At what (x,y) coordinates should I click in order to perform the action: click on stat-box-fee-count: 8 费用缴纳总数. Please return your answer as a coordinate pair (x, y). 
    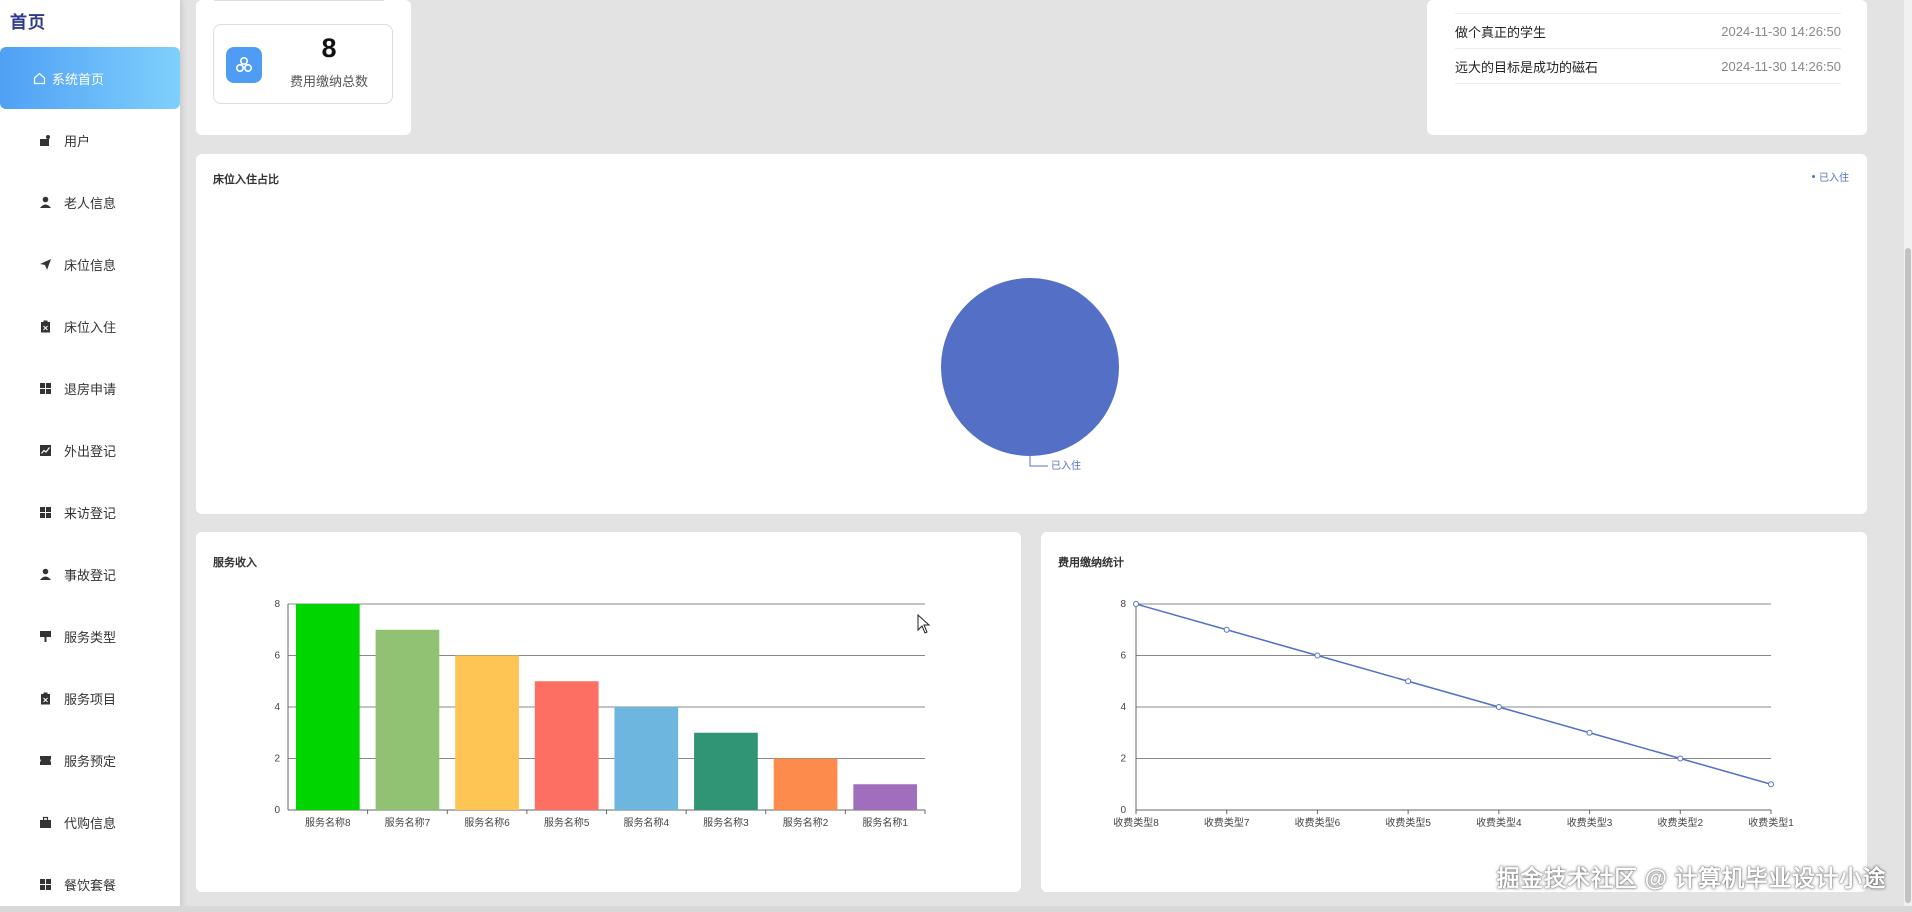
    Looking at the image, I should click on (303, 64).